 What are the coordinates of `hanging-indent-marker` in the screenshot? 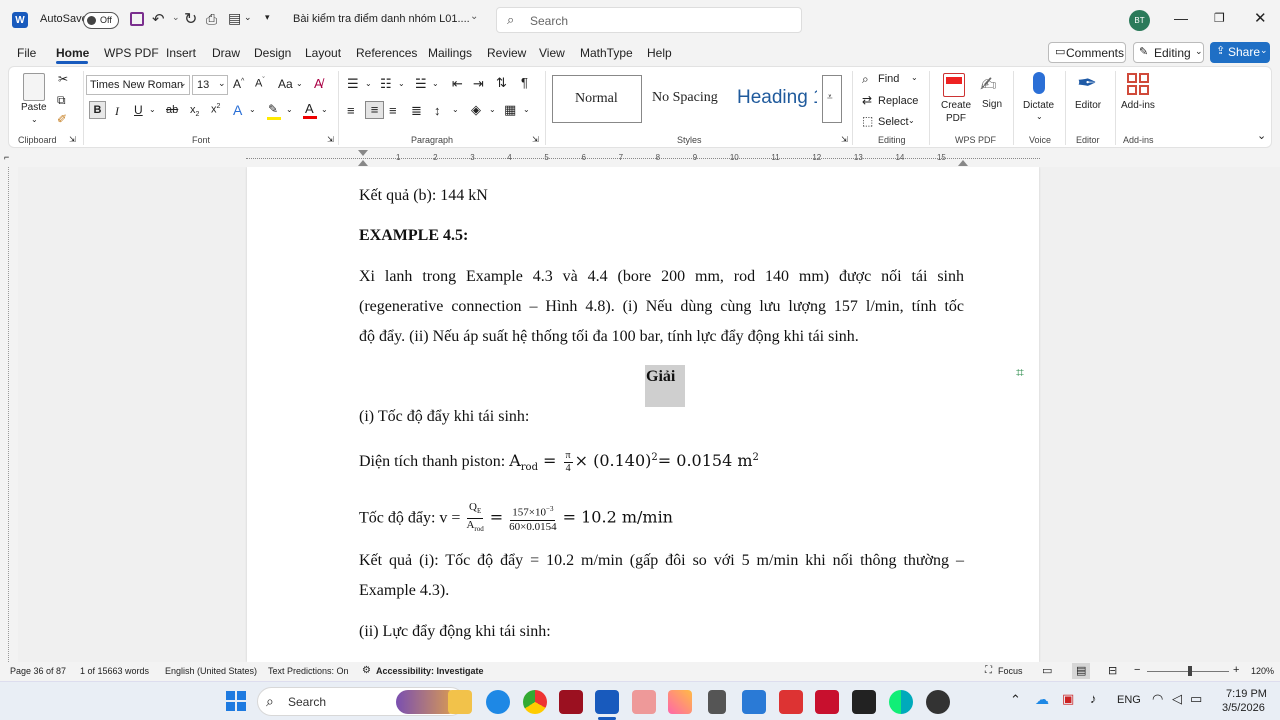 It's located at (363, 163).